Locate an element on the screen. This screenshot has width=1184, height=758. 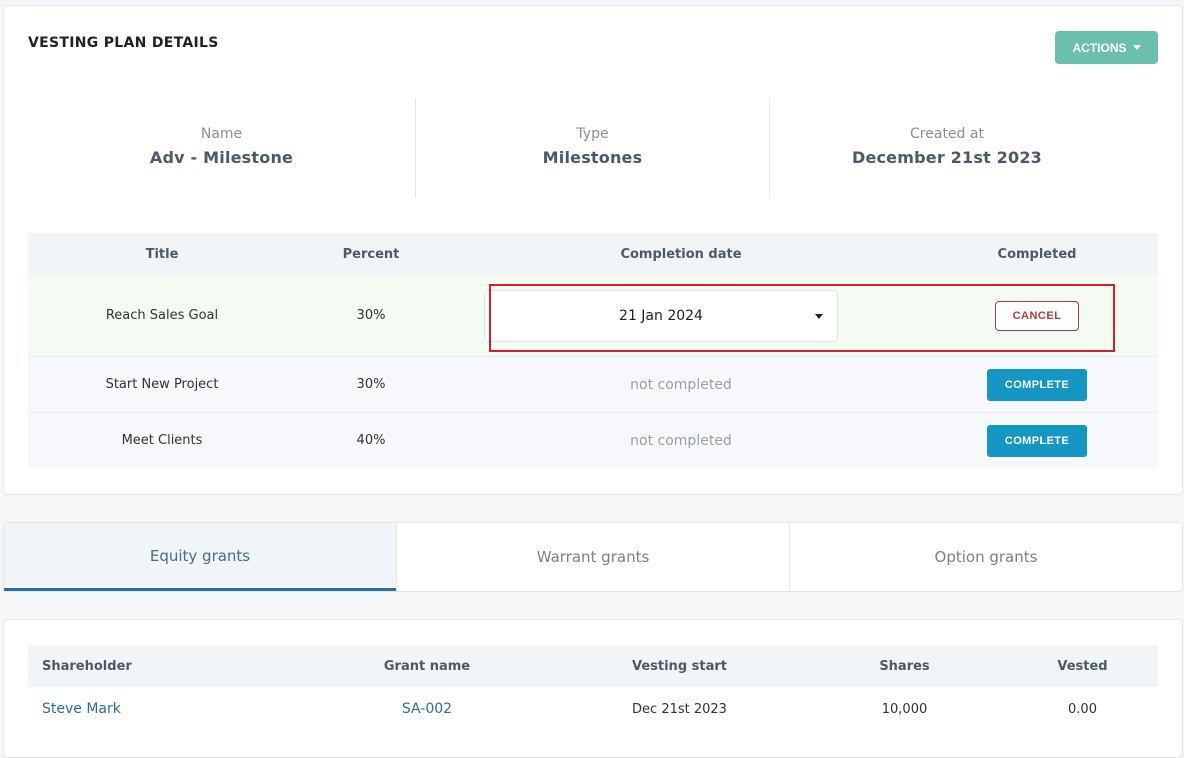
col-vested: Vested is located at coordinates (1082, 666).